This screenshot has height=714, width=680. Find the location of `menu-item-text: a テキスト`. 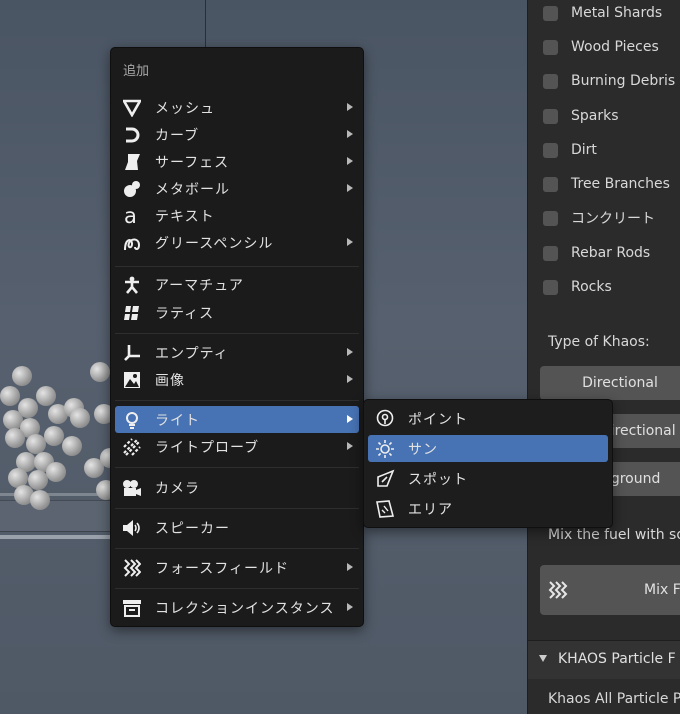

menu-item-text: a テキスト is located at coordinates (237, 215).